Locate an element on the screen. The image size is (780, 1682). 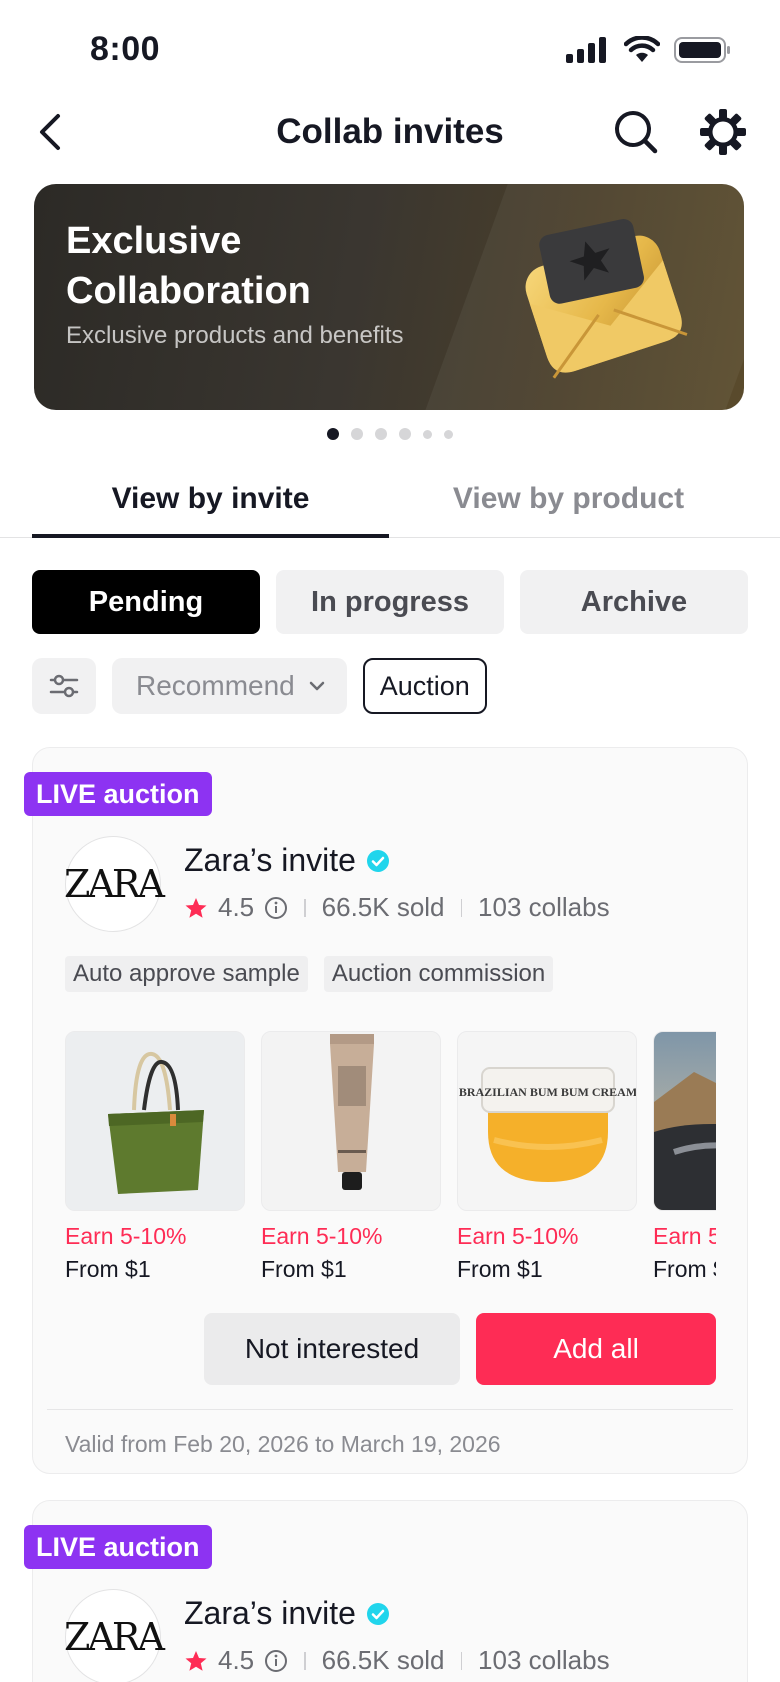
banner-subtitle: Exclusive products and benefits is located at coordinates (235, 335).